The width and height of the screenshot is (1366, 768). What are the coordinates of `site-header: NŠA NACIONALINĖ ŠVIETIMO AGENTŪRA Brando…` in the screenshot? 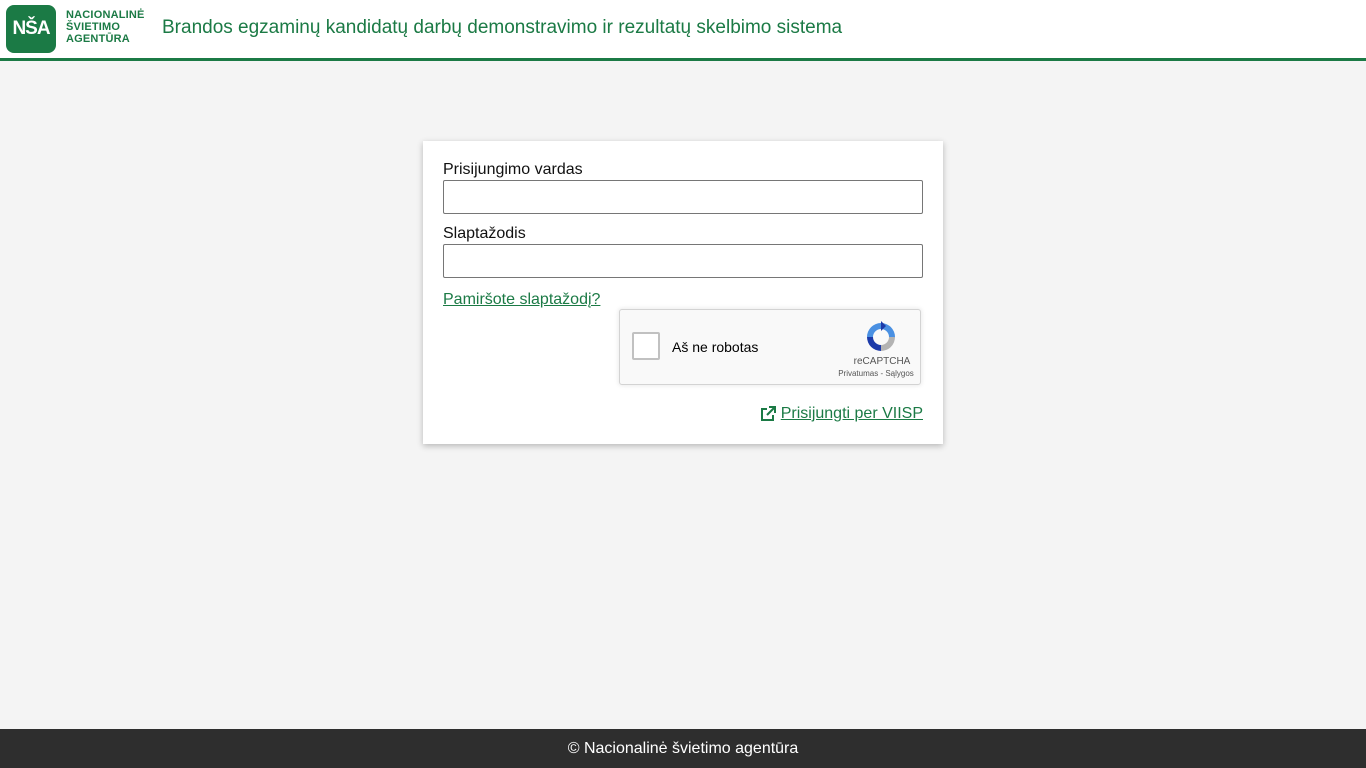 It's located at (683, 30).